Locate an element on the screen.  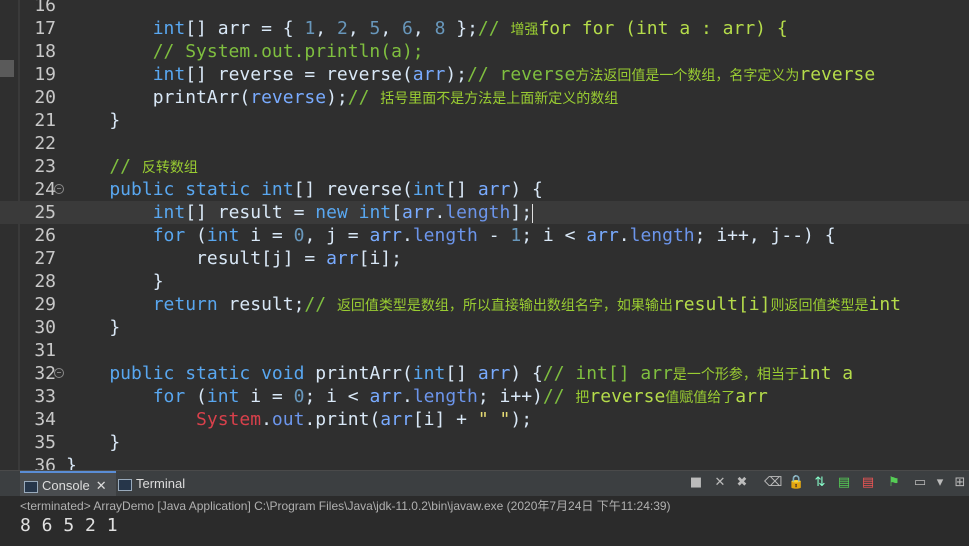
code-line: 22 is located at coordinates (484, 143).